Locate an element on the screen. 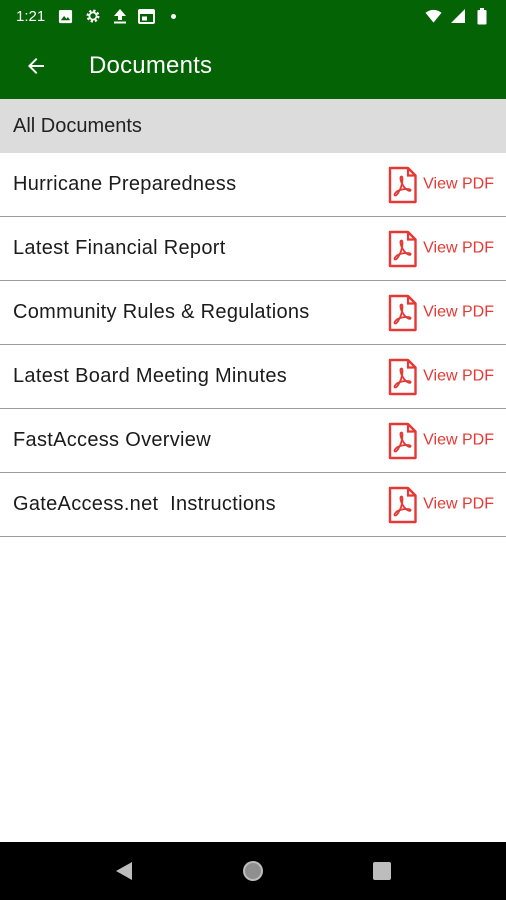 This screenshot has height=900, width=506. nav-home-button is located at coordinates (253, 871).